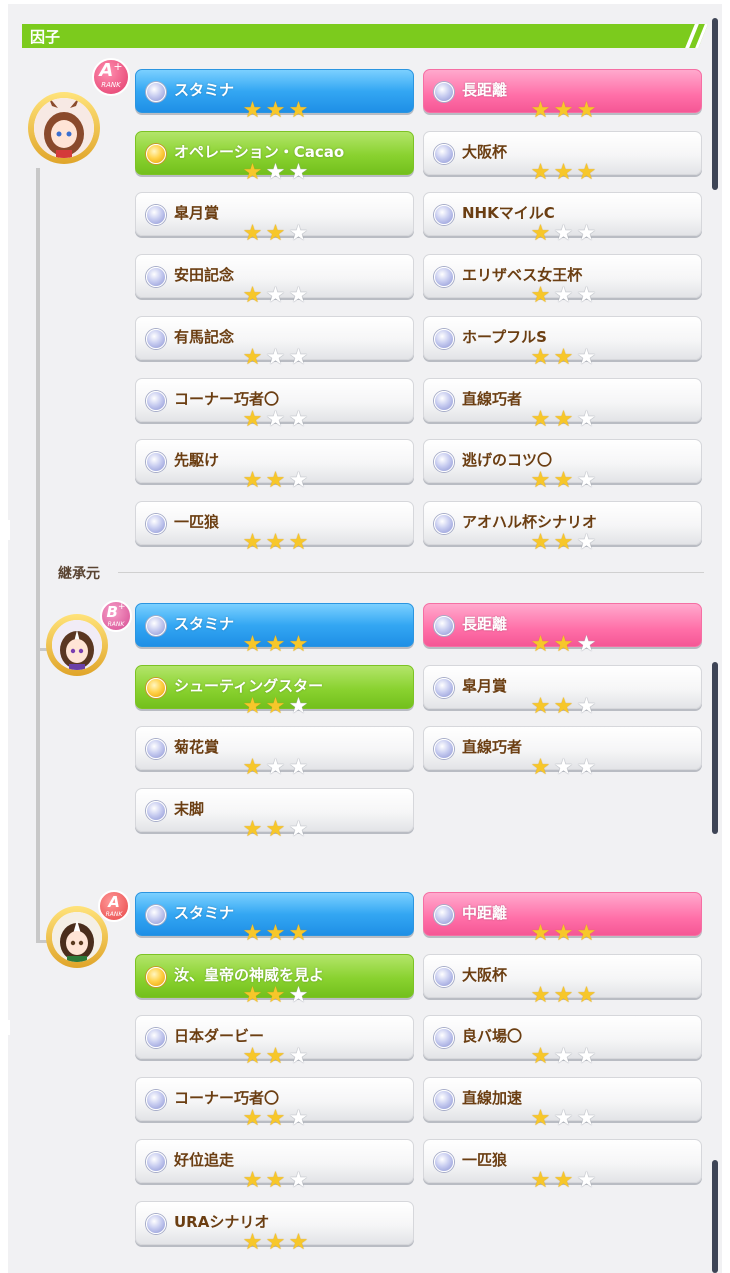  I want to click on factor-label: 一匹狼, so click(485, 1160).